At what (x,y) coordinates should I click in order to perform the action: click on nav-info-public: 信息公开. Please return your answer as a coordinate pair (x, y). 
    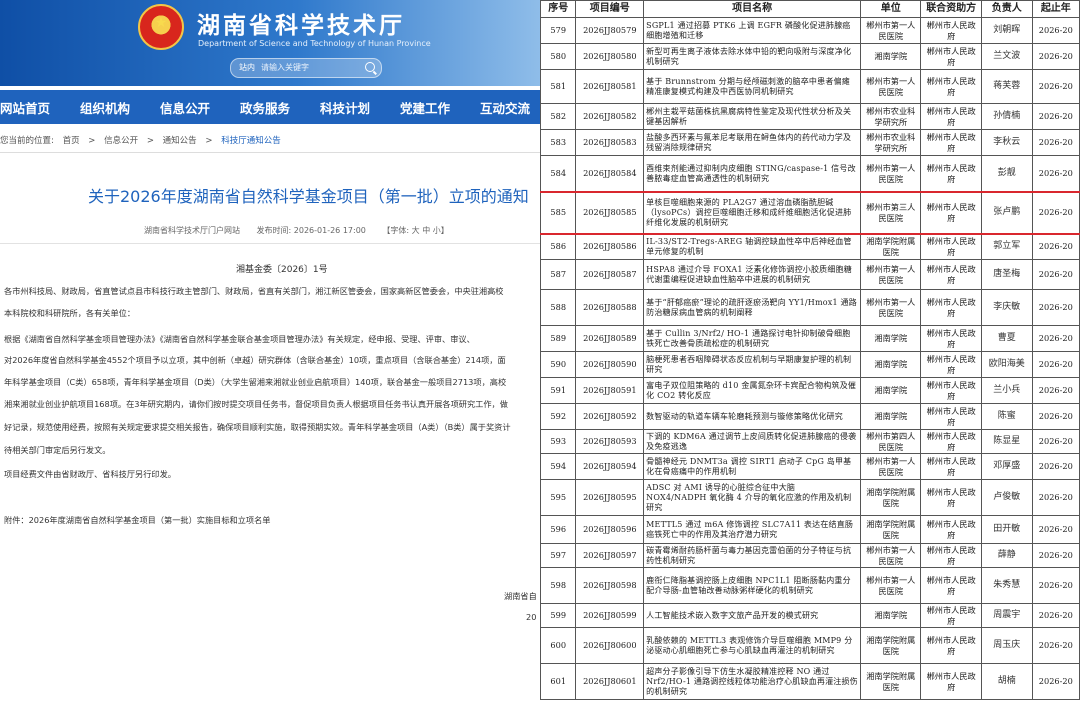
    Looking at the image, I should click on (185, 107).